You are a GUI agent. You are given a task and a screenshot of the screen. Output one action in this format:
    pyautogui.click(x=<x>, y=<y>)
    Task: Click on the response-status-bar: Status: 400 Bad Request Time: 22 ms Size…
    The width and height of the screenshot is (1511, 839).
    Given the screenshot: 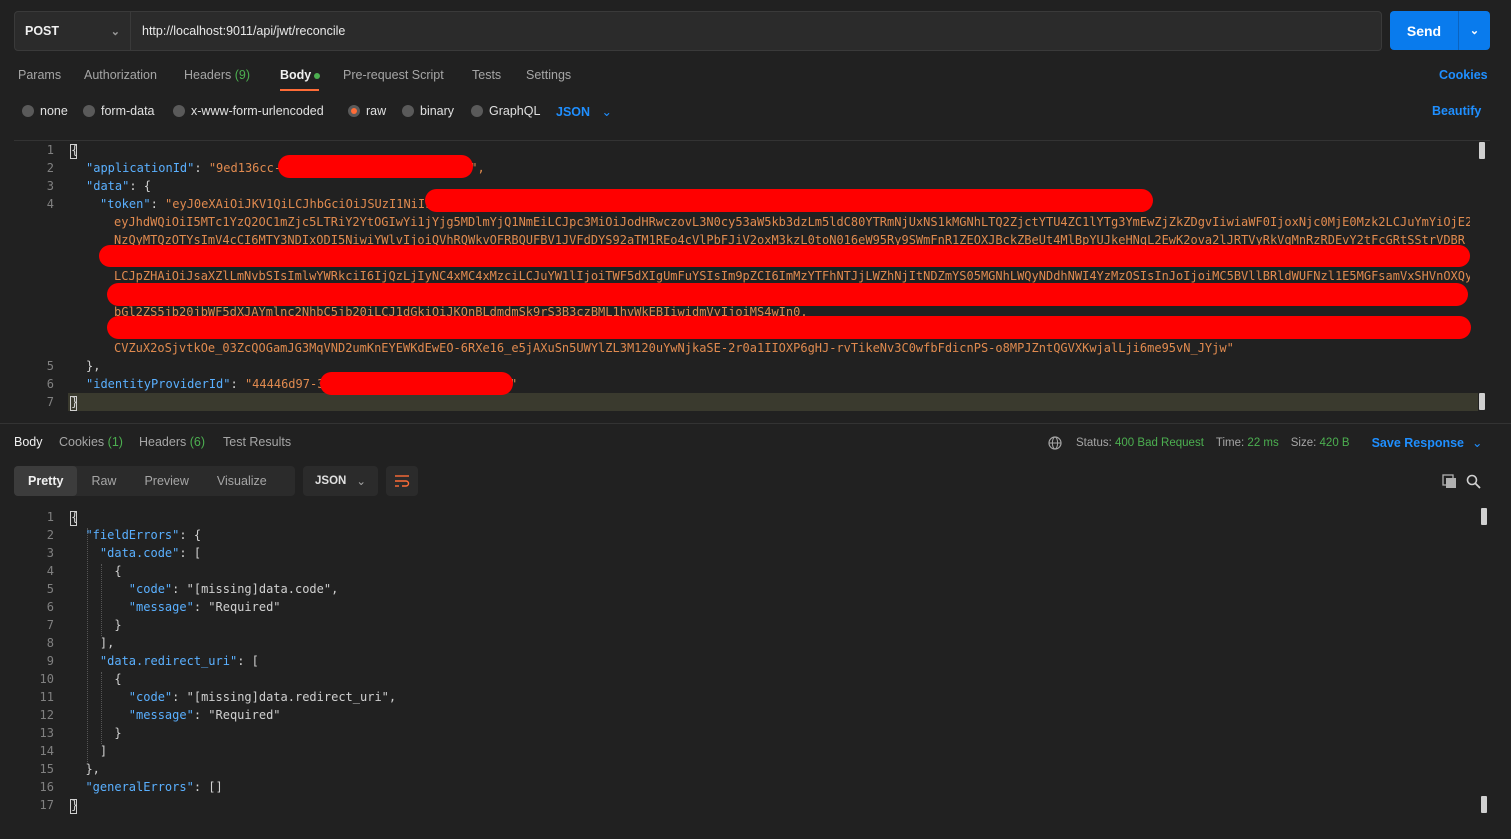 What is the action you would take?
    pyautogui.click(x=1265, y=442)
    